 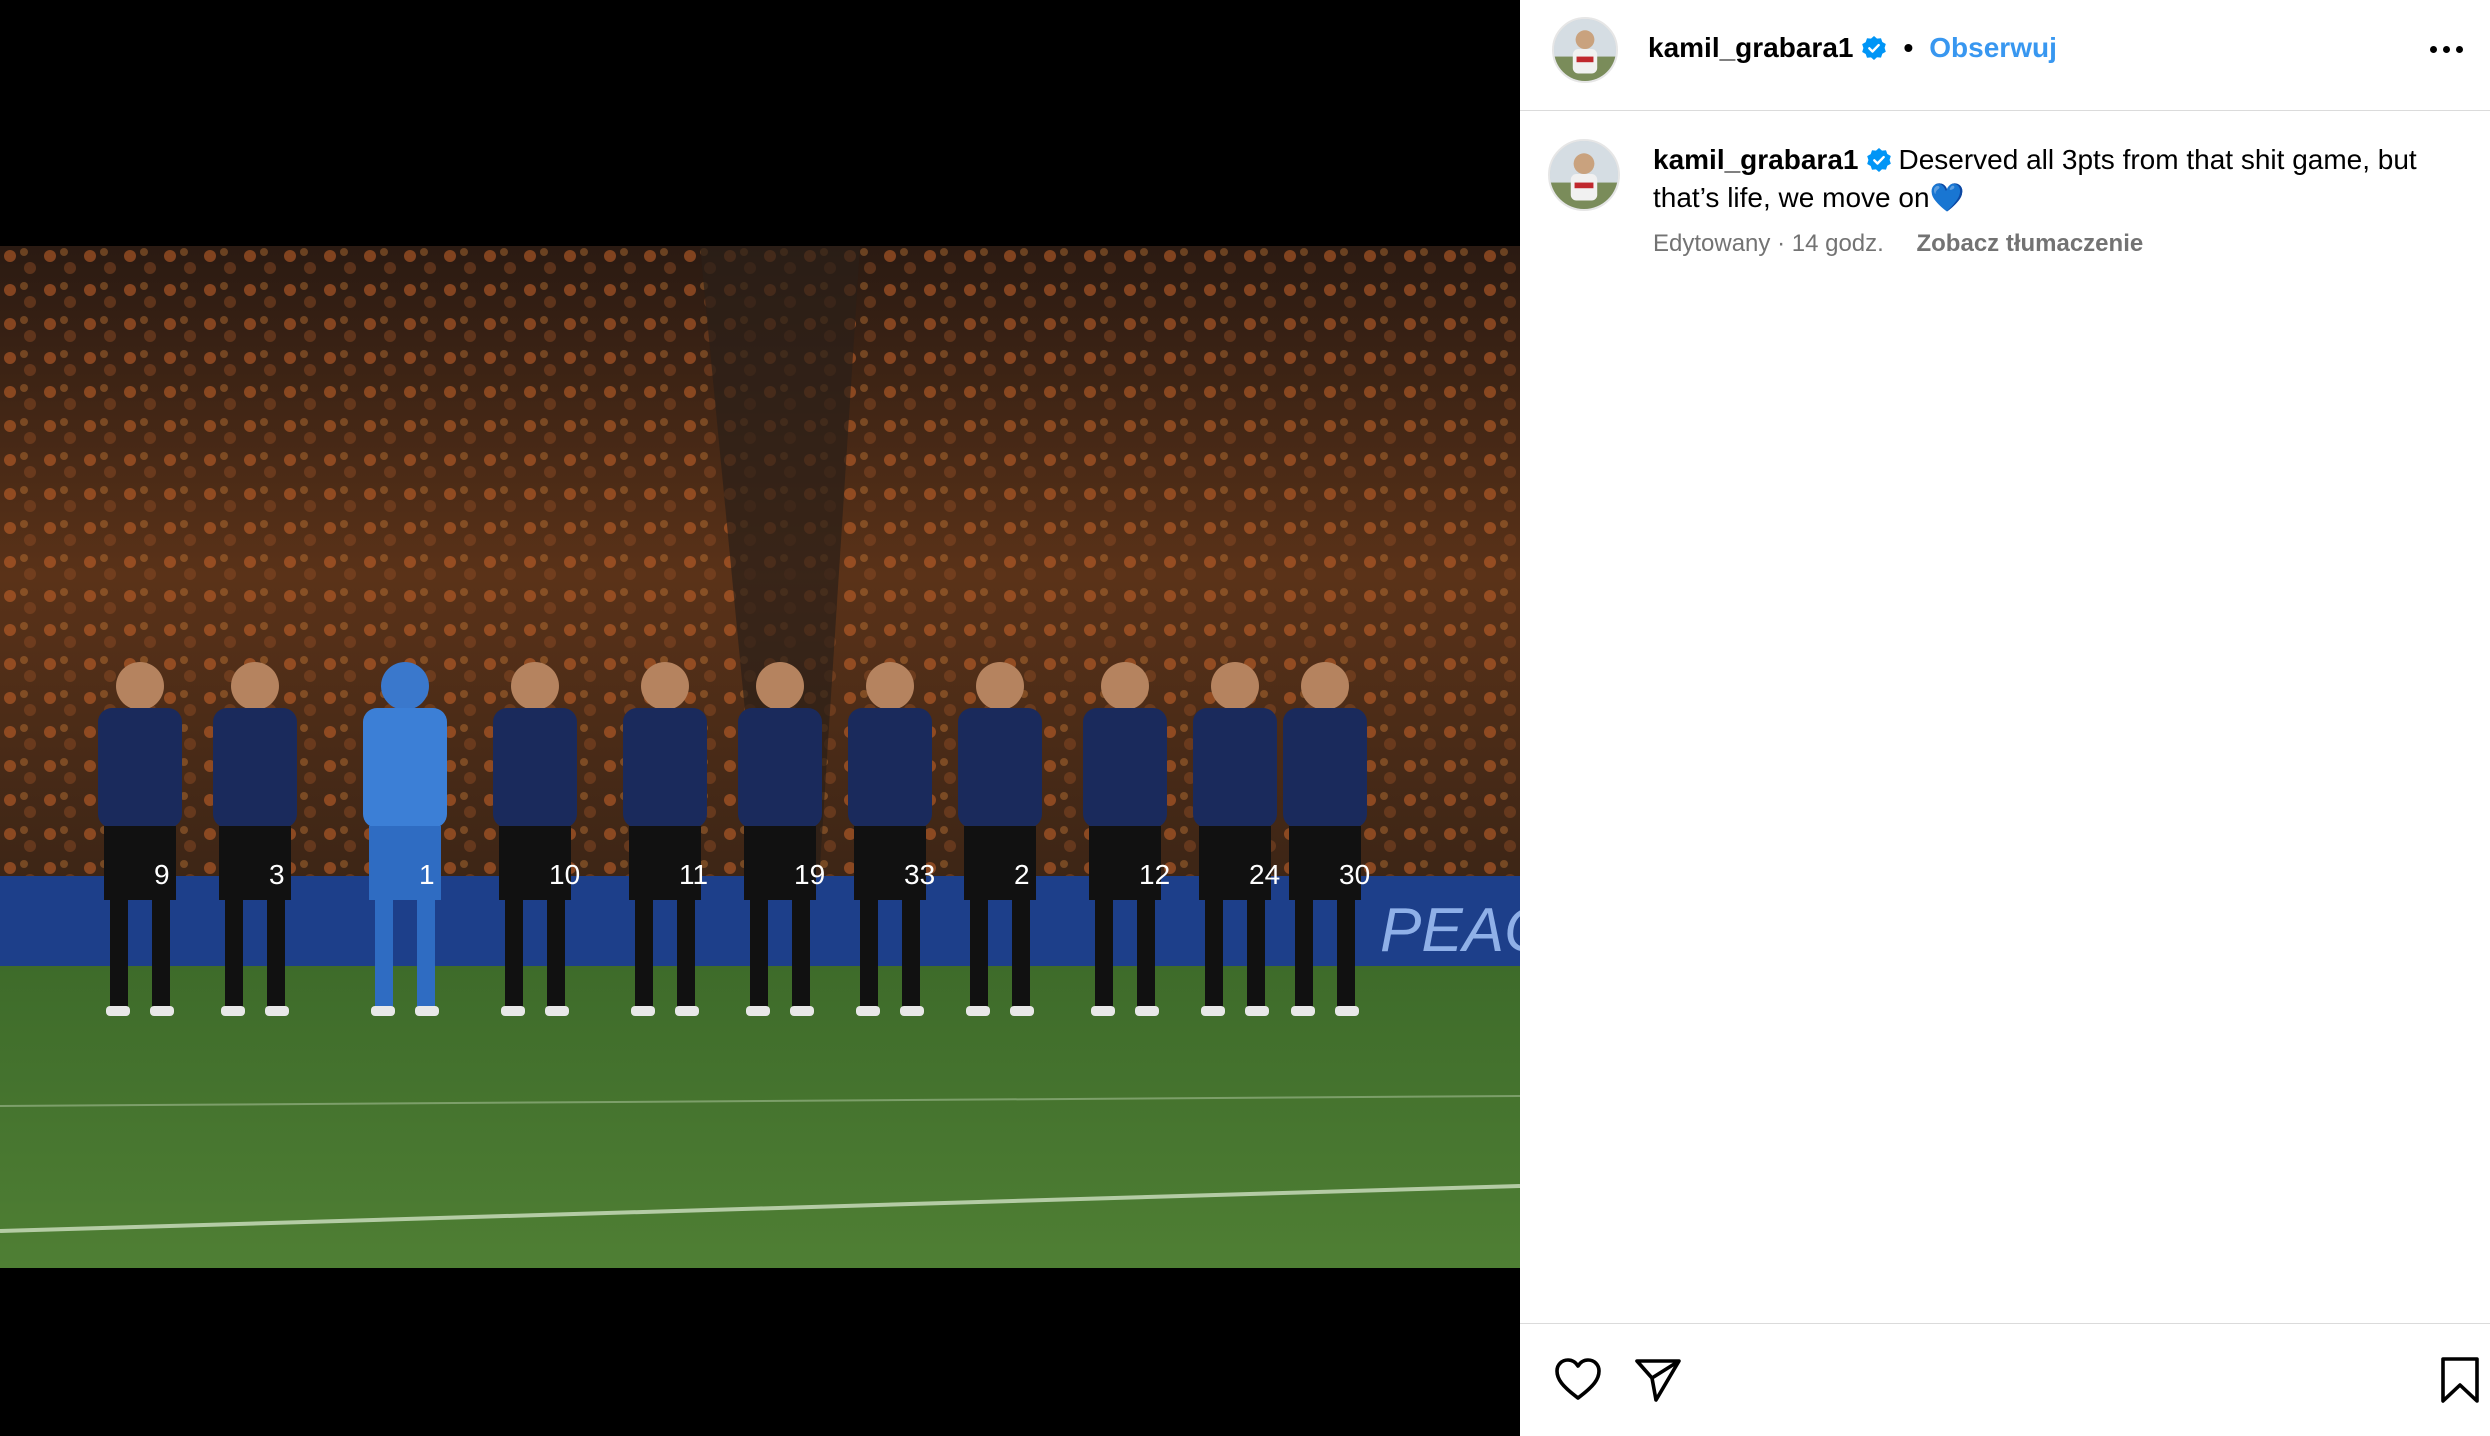 What do you see at coordinates (277, 874) in the screenshot?
I see `shirt-number: 3` at bounding box center [277, 874].